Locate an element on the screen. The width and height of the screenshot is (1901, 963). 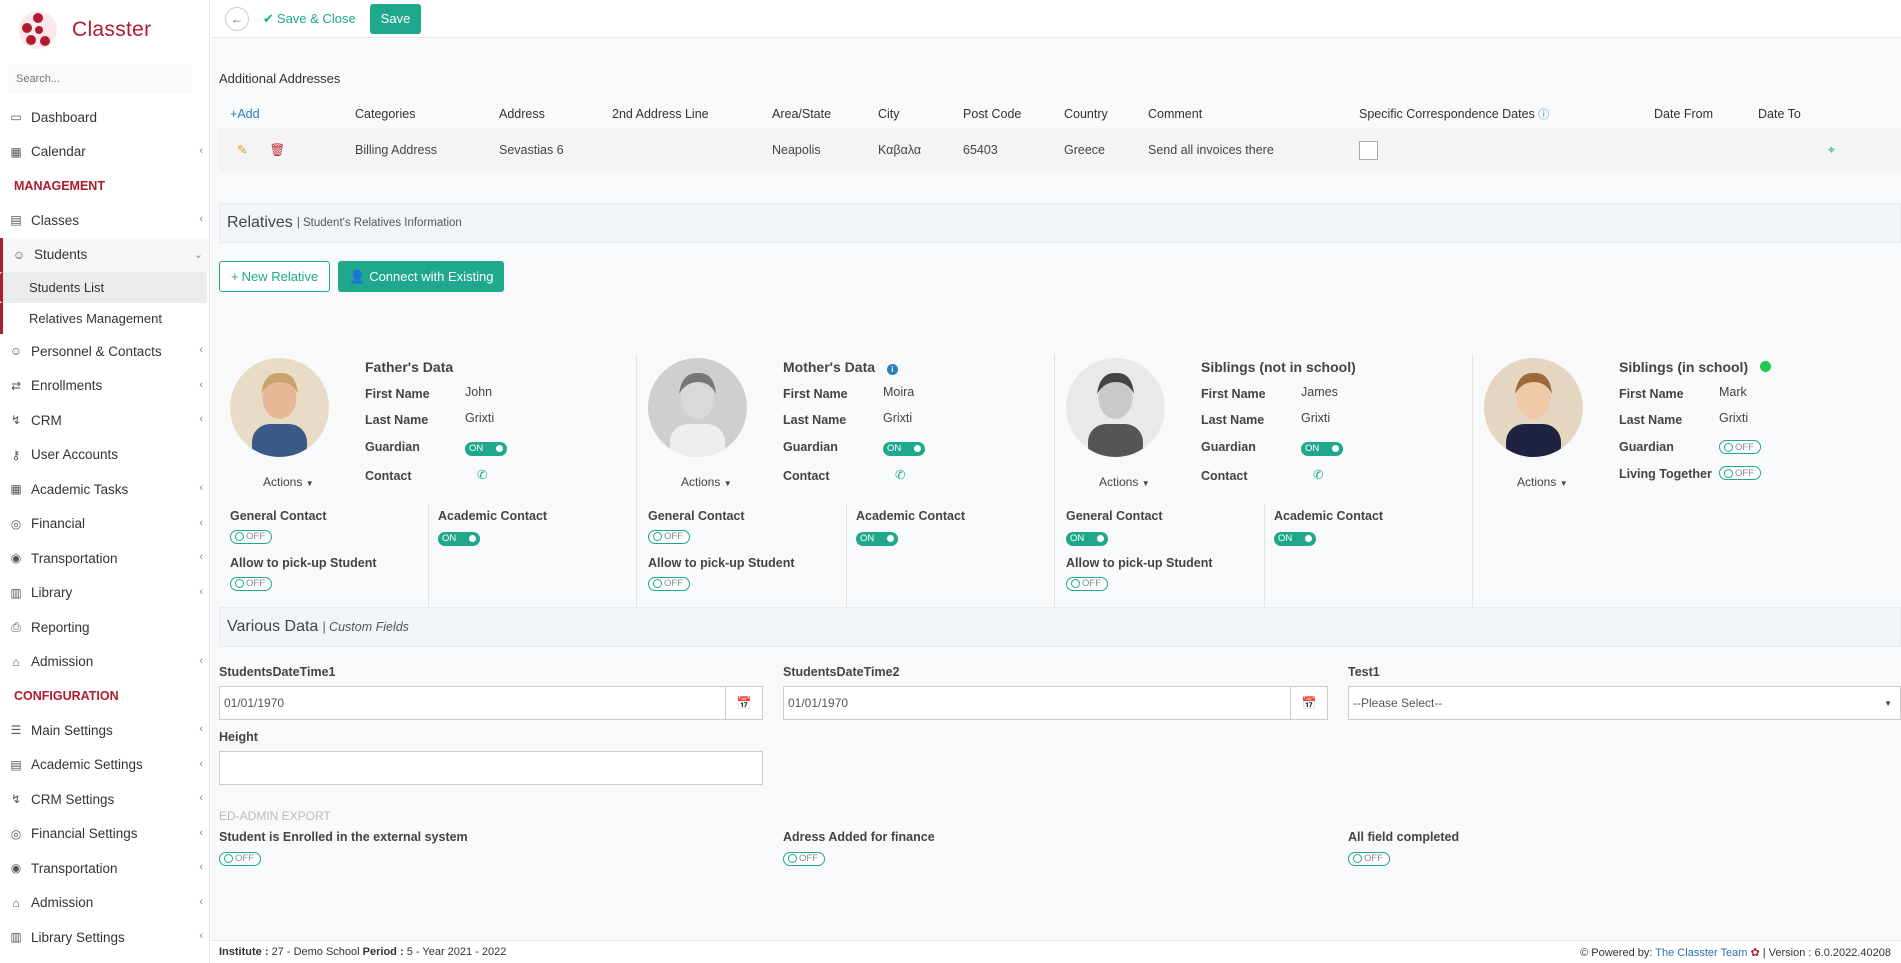
info-icon: ⓘ is located at coordinates (1543, 115).